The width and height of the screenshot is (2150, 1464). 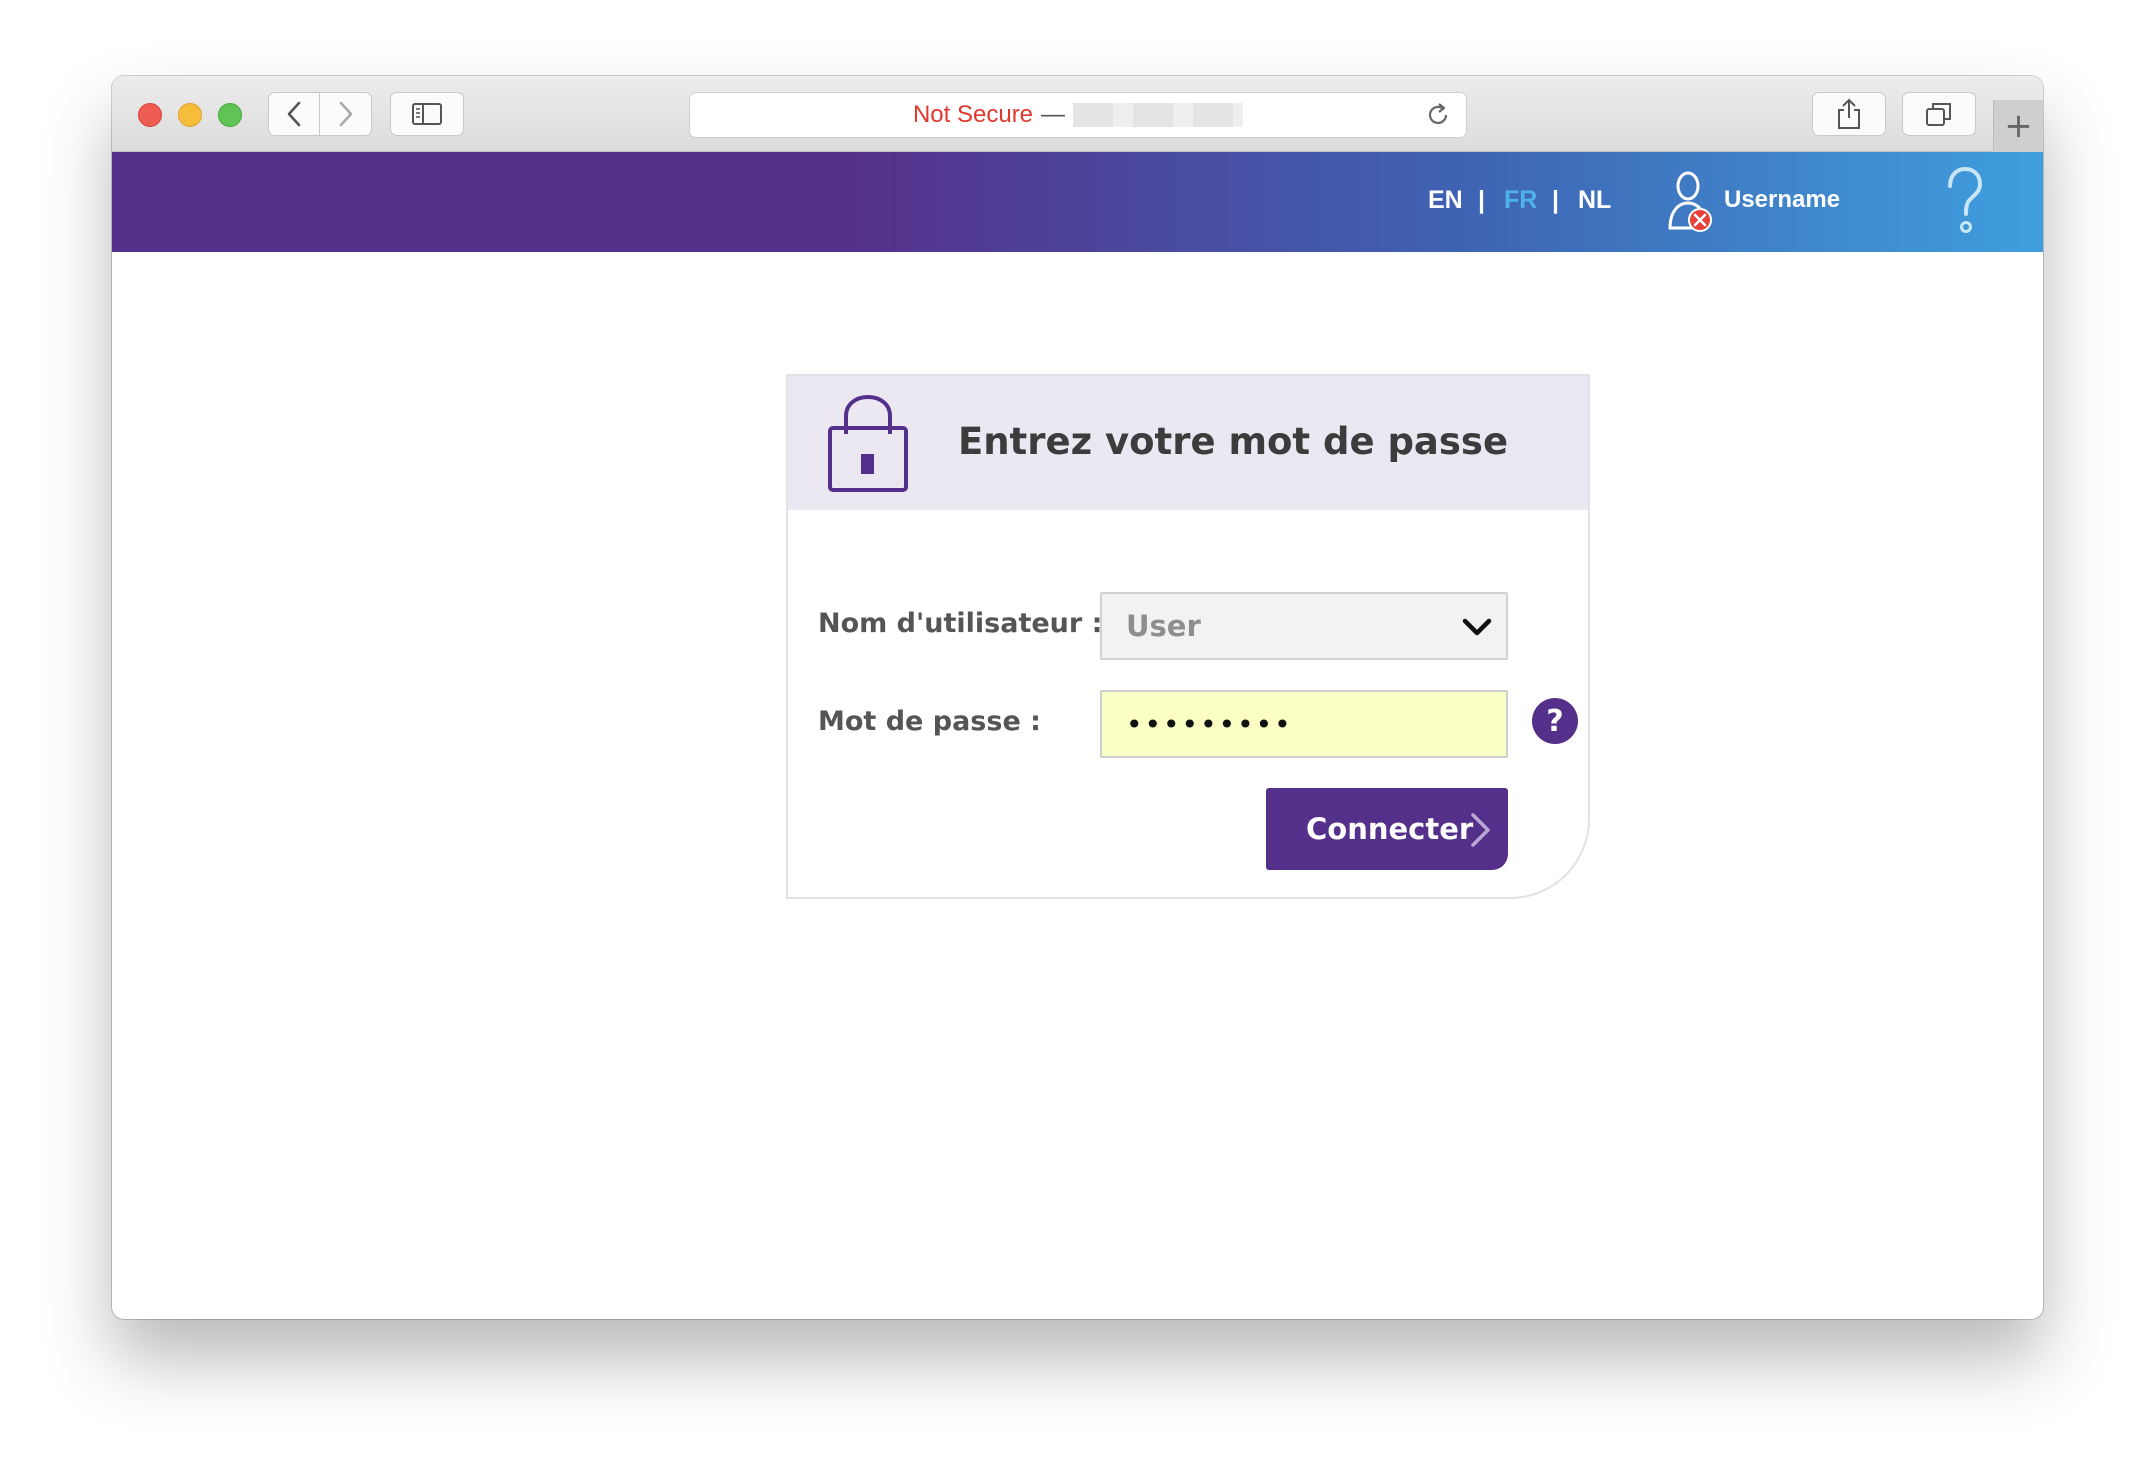 What do you see at coordinates (1964, 201) in the screenshot?
I see `help-question-icon` at bounding box center [1964, 201].